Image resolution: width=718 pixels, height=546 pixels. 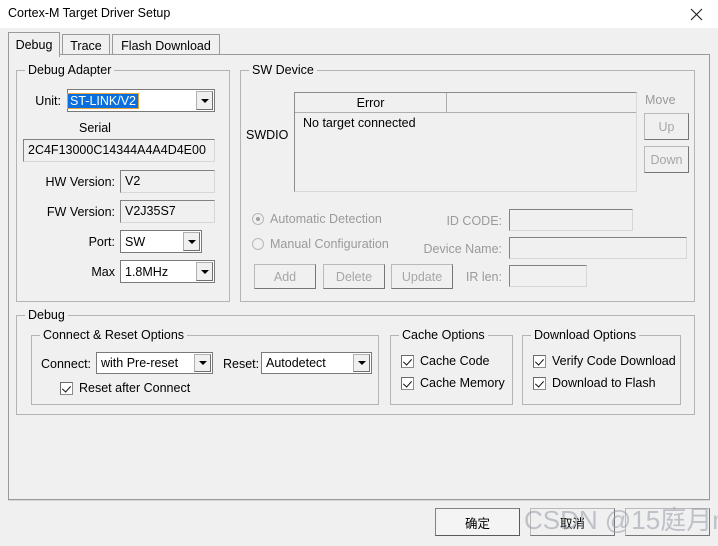 I want to click on connect-label: Connect:, so click(x=66, y=364).